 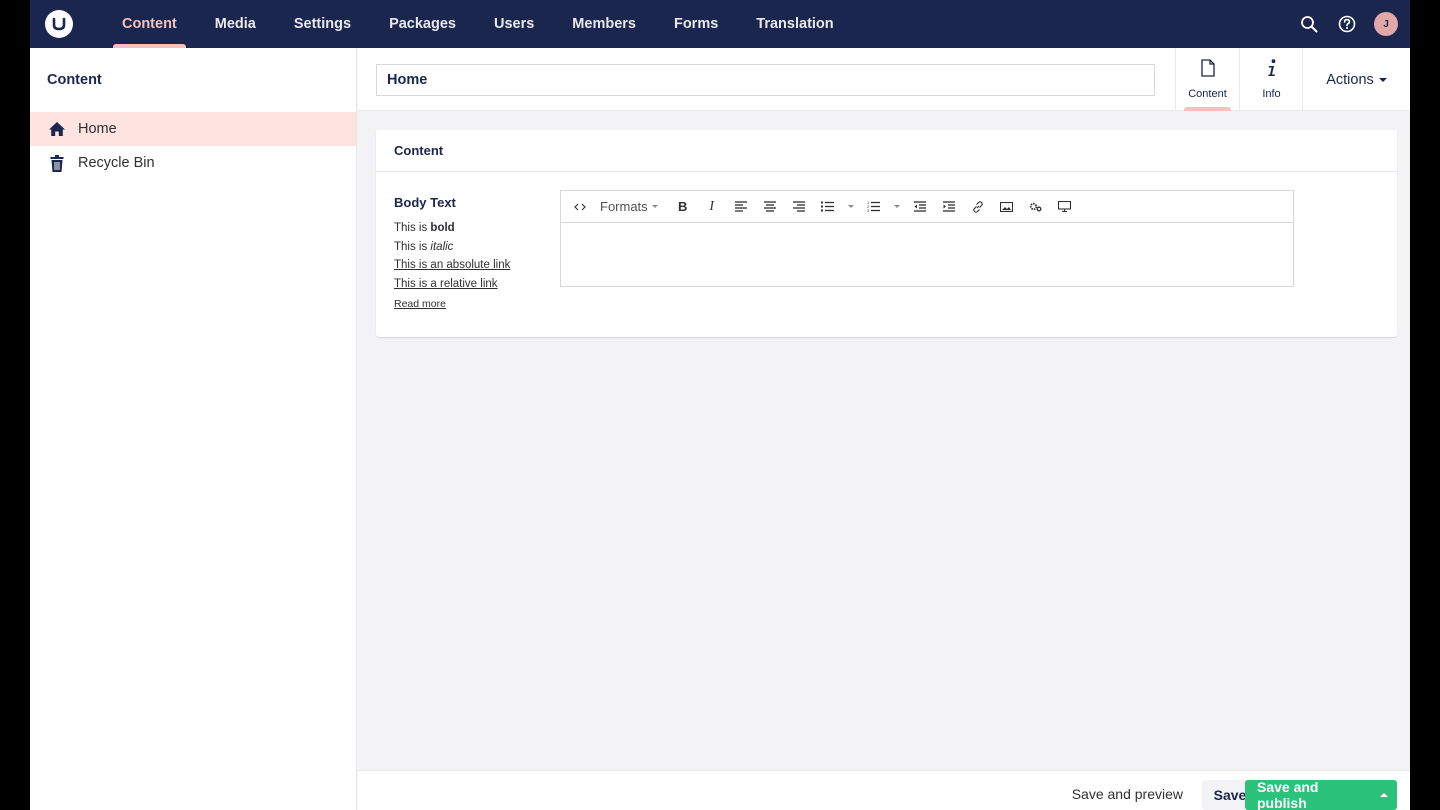 I want to click on desc-italic: italic, so click(x=442, y=246).